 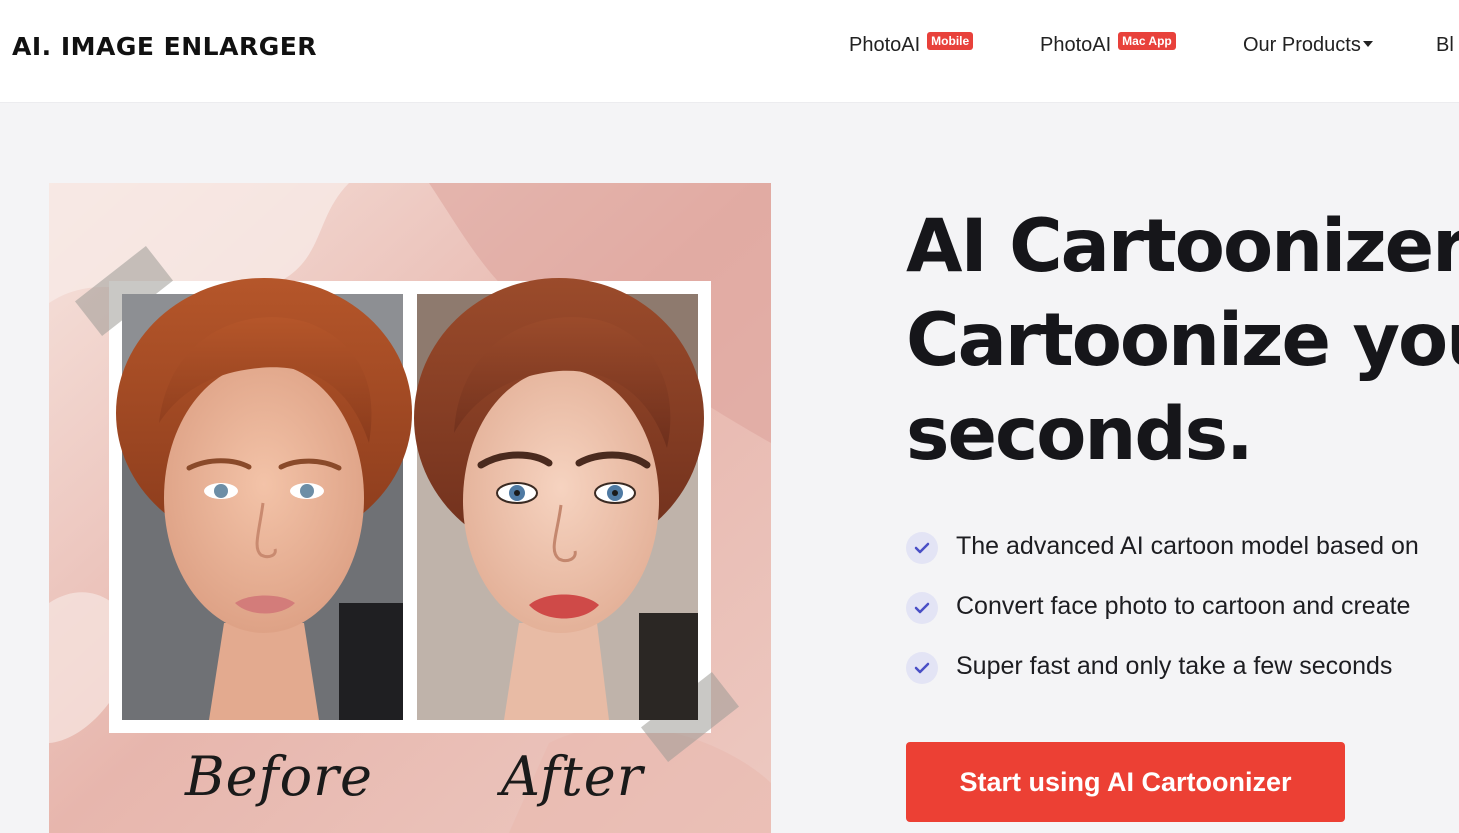 I want to click on page-title: AI Cartoonizer Cartoonize yours seconds., so click(x=1182, y=341).